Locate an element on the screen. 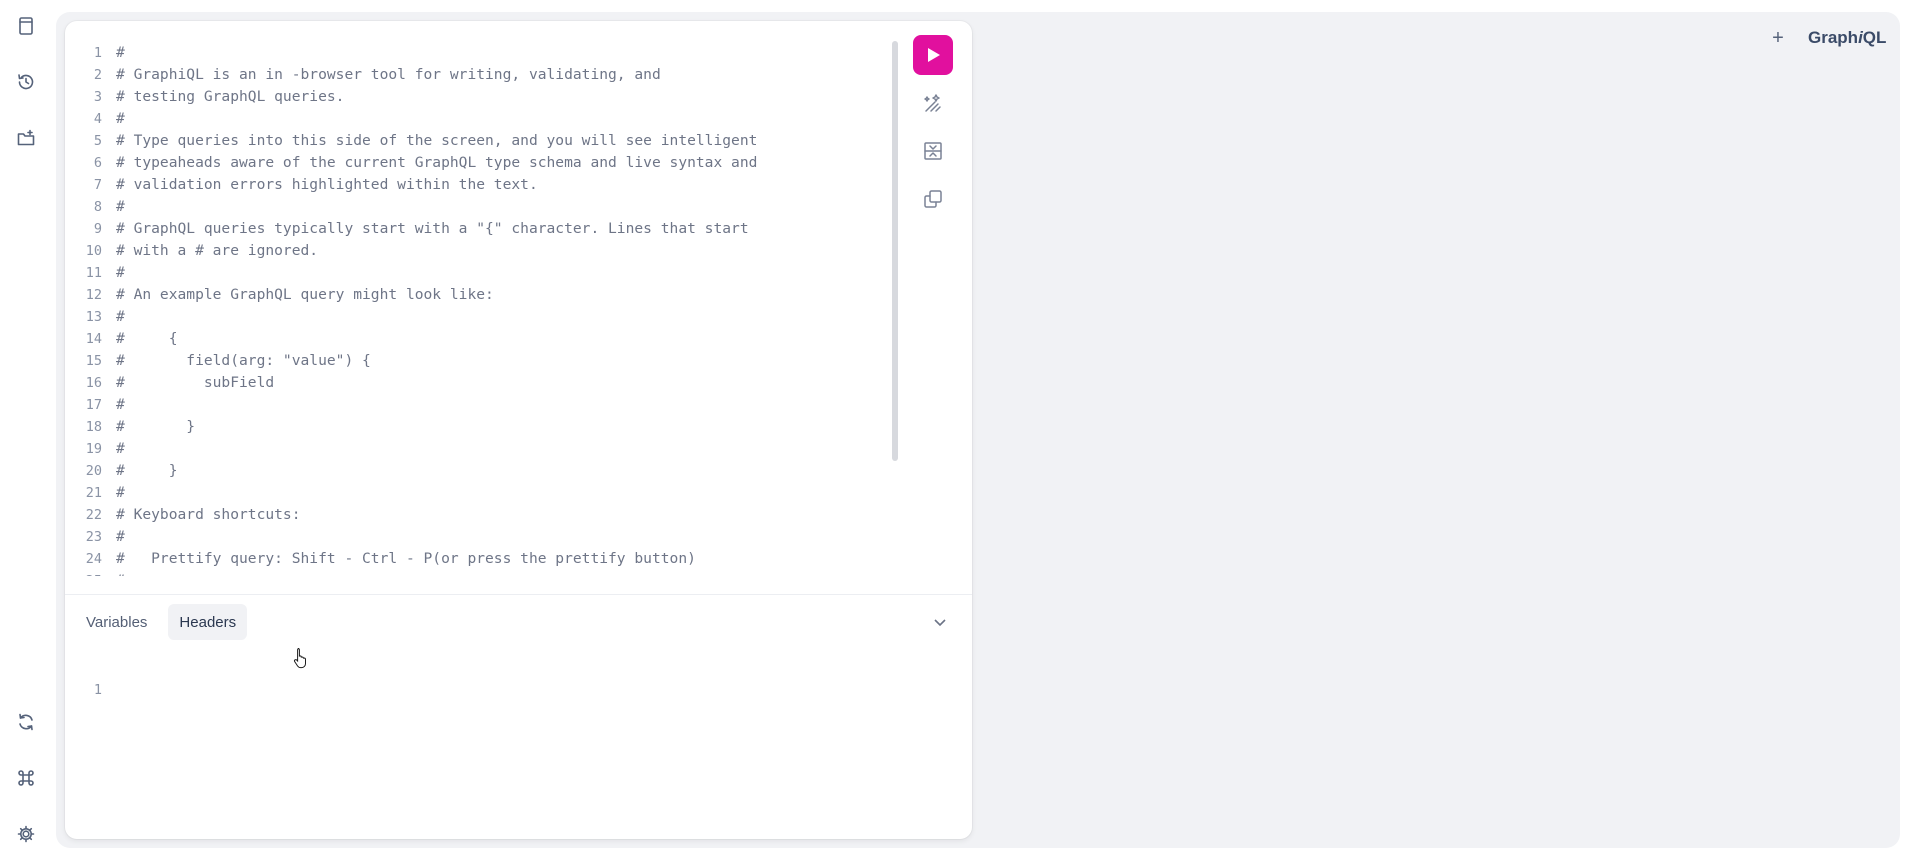 The height and width of the screenshot is (861, 1916). tab-variables: Variables is located at coordinates (116, 622).